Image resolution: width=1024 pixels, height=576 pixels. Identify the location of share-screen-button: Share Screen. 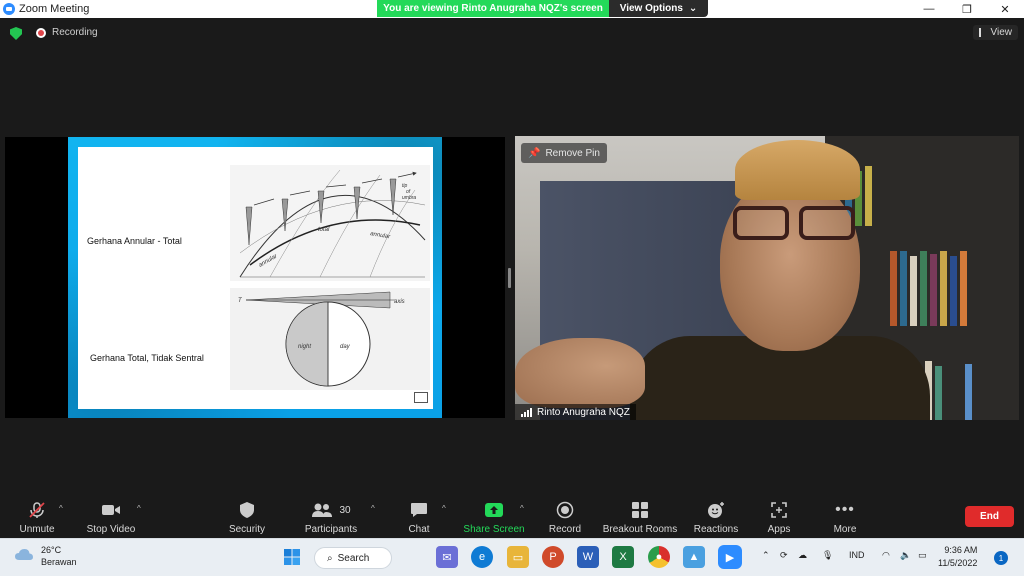
(494, 515).